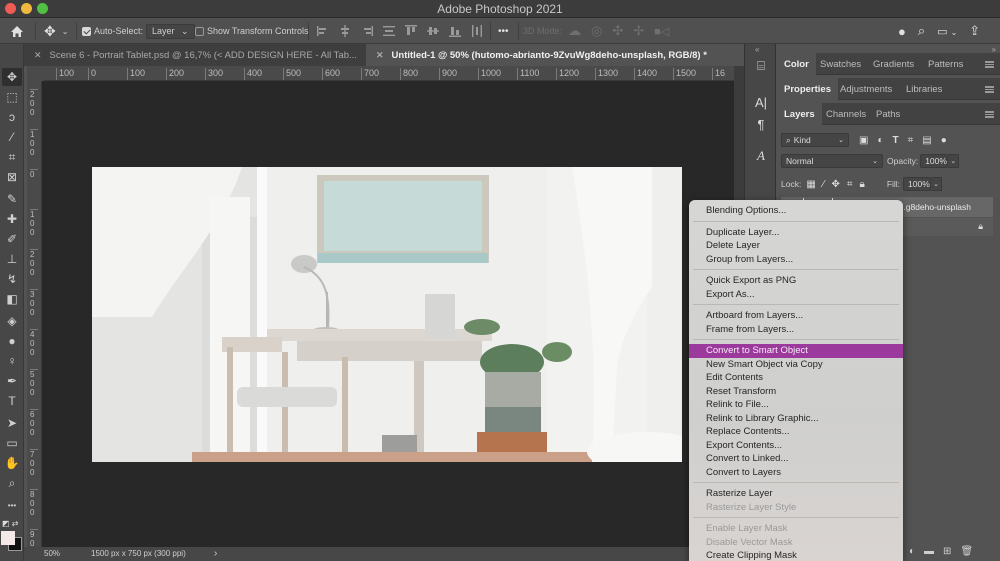  I want to click on foreground-color-swatch, so click(8, 538).